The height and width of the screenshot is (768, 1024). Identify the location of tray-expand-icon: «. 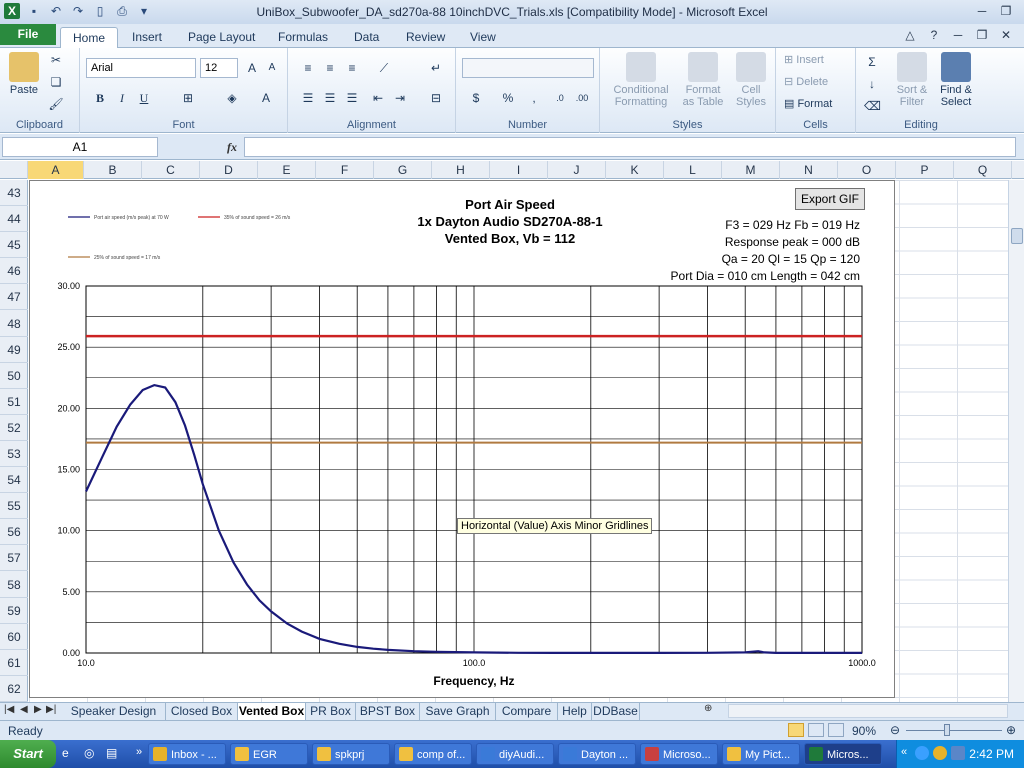
(904, 752).